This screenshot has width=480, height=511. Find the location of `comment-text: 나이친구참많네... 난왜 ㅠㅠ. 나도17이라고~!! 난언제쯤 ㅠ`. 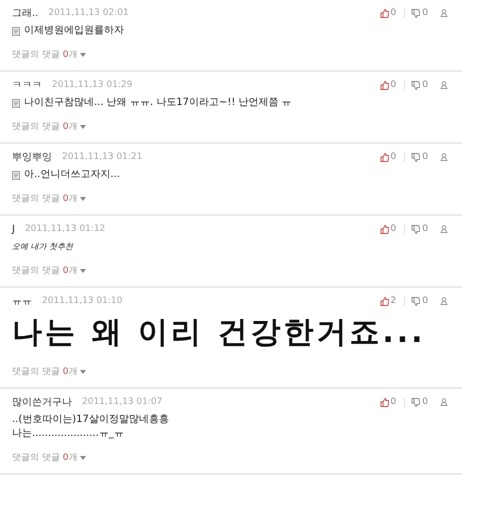

comment-text: 나이친구참많네... 난왜 ㅠㅠ. 나도17이라고~!! 난언제쯤 ㅠ is located at coordinates (158, 103).